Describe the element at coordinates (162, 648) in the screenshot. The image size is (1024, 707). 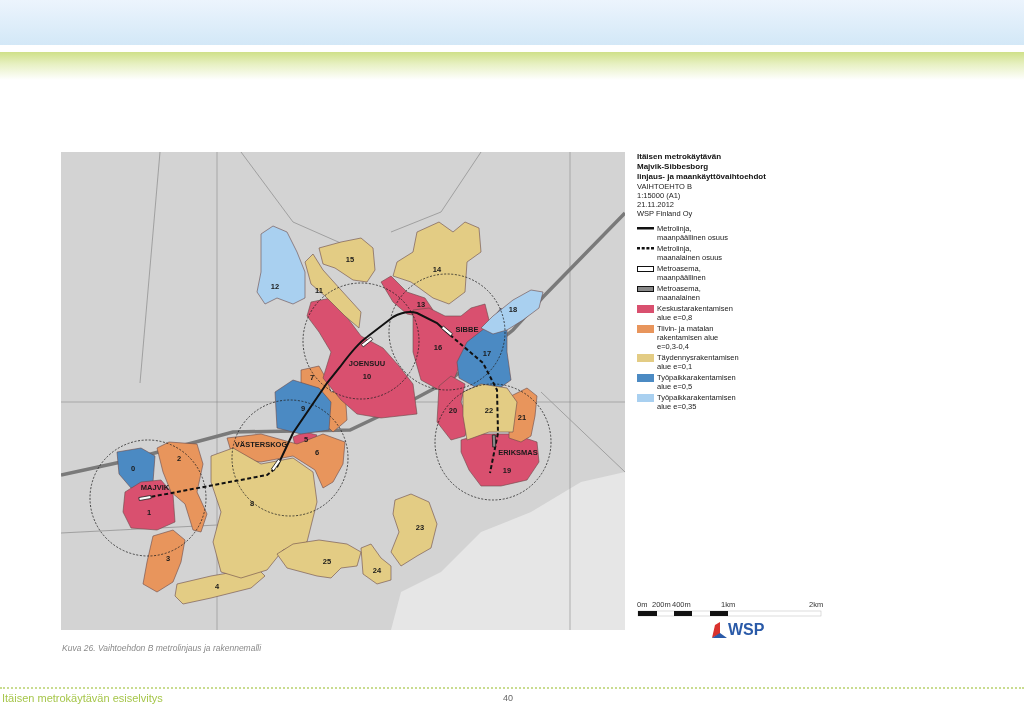
I see `figure-caption: Kuva 26. Vaihtoehdon B metrolinjaus ja rakennemalli` at that location.